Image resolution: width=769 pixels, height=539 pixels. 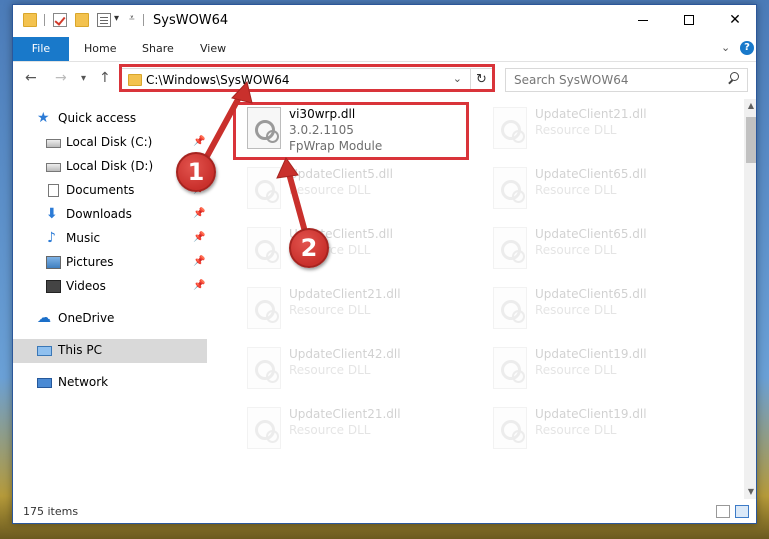 What do you see at coordinates (191, 20) in the screenshot?
I see `window-title: SysWOW64` at bounding box center [191, 20].